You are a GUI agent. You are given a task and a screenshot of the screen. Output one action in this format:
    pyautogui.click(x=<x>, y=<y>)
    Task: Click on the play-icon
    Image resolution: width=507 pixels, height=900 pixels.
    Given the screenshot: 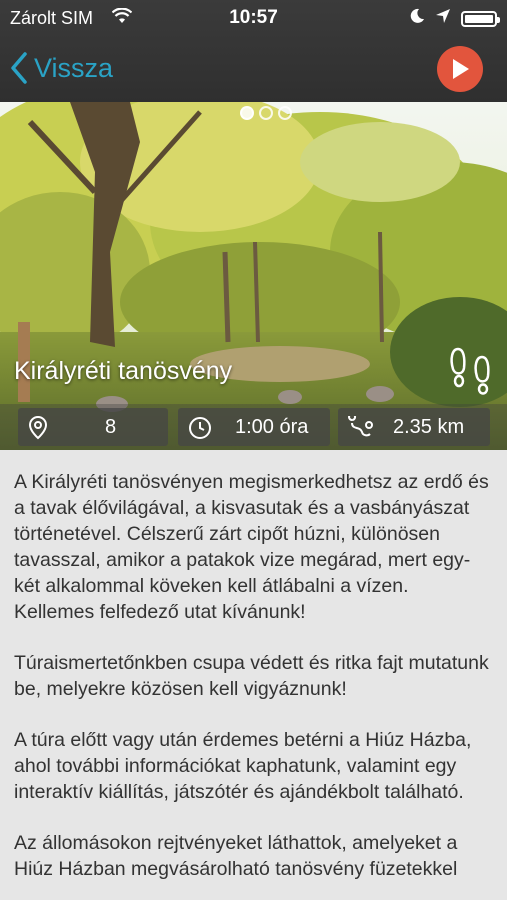 What is the action you would take?
    pyautogui.click(x=461, y=69)
    